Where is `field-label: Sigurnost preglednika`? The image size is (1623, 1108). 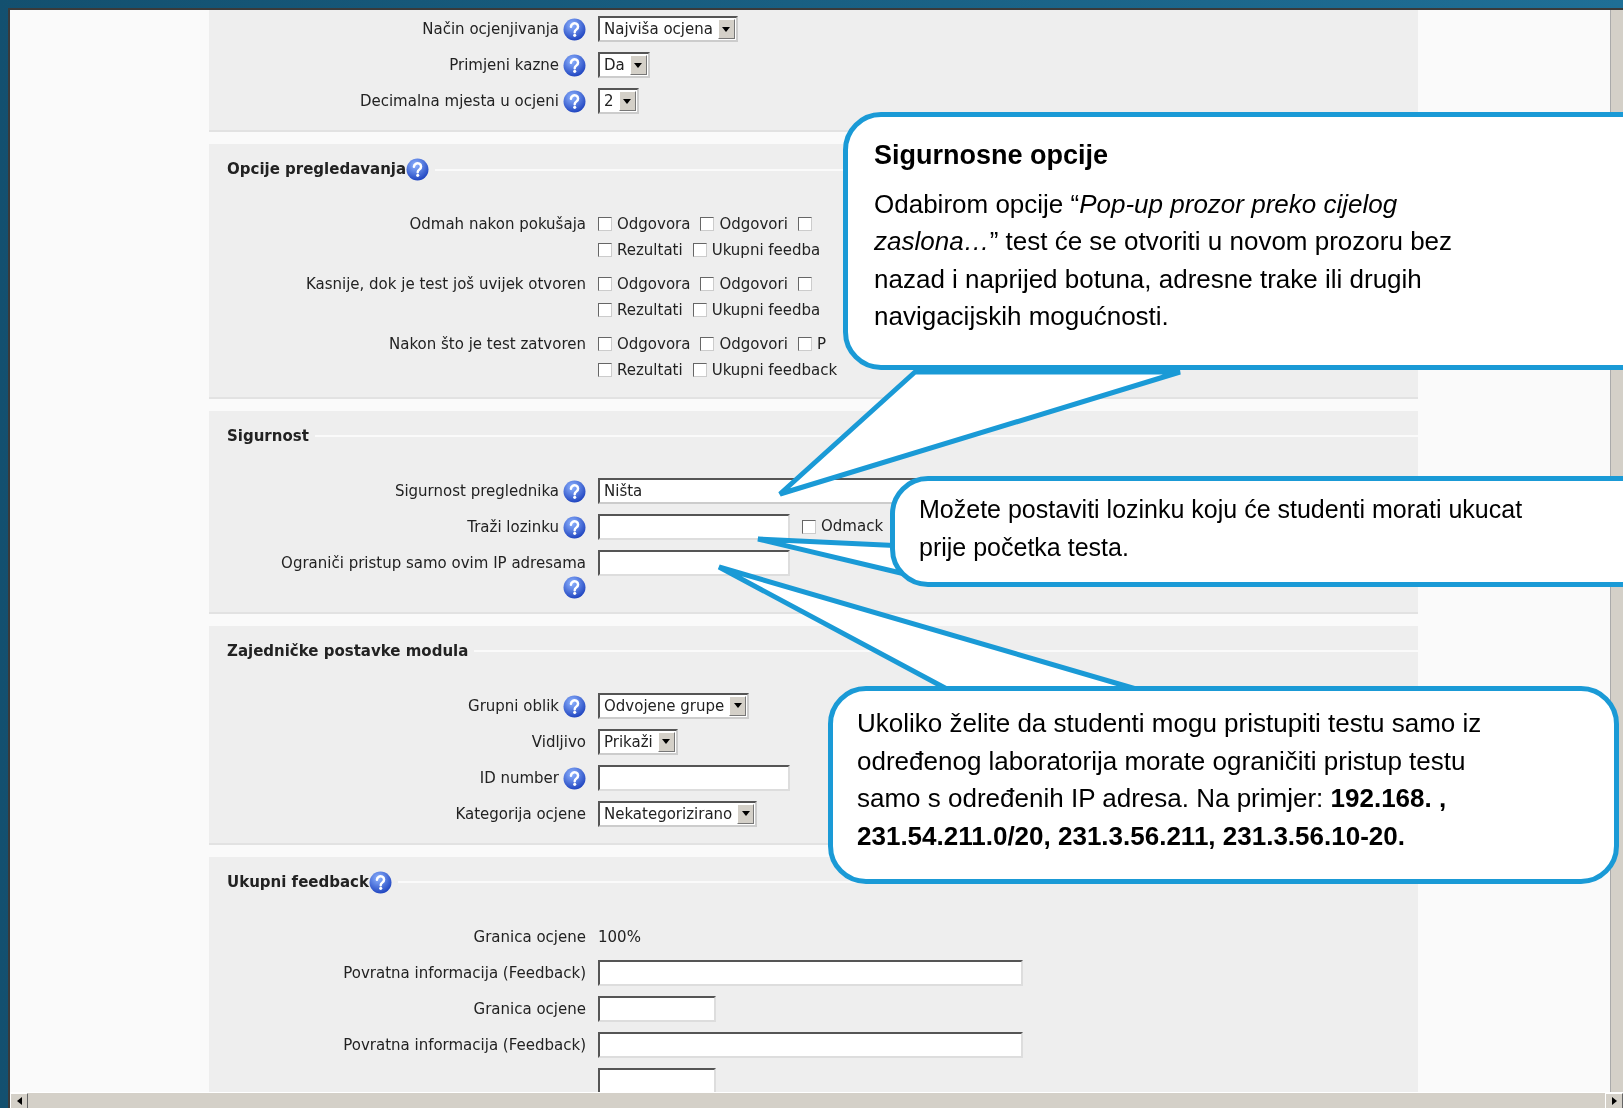
field-label: Sigurnost preglednika is located at coordinates (476, 491).